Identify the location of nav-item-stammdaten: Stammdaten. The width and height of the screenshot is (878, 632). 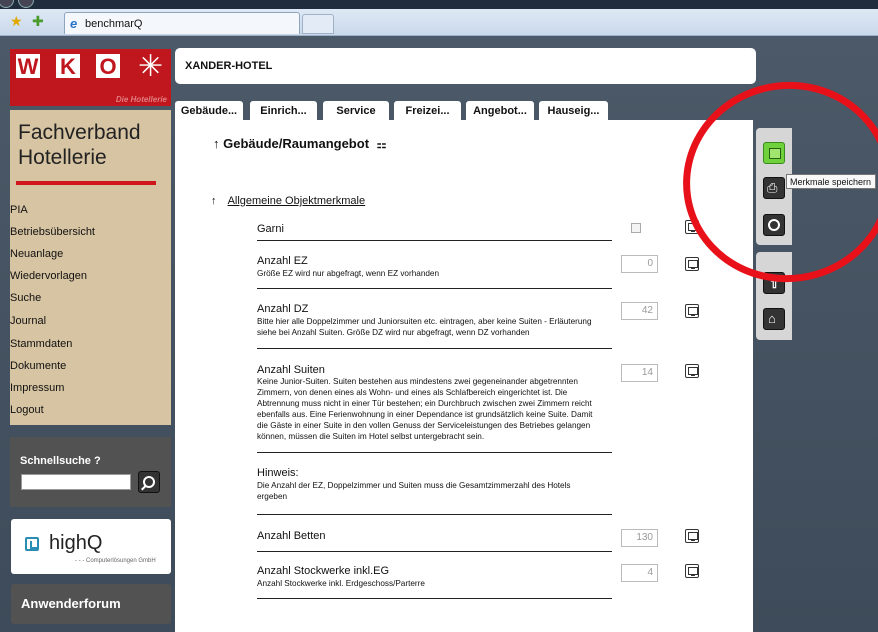
(41, 344).